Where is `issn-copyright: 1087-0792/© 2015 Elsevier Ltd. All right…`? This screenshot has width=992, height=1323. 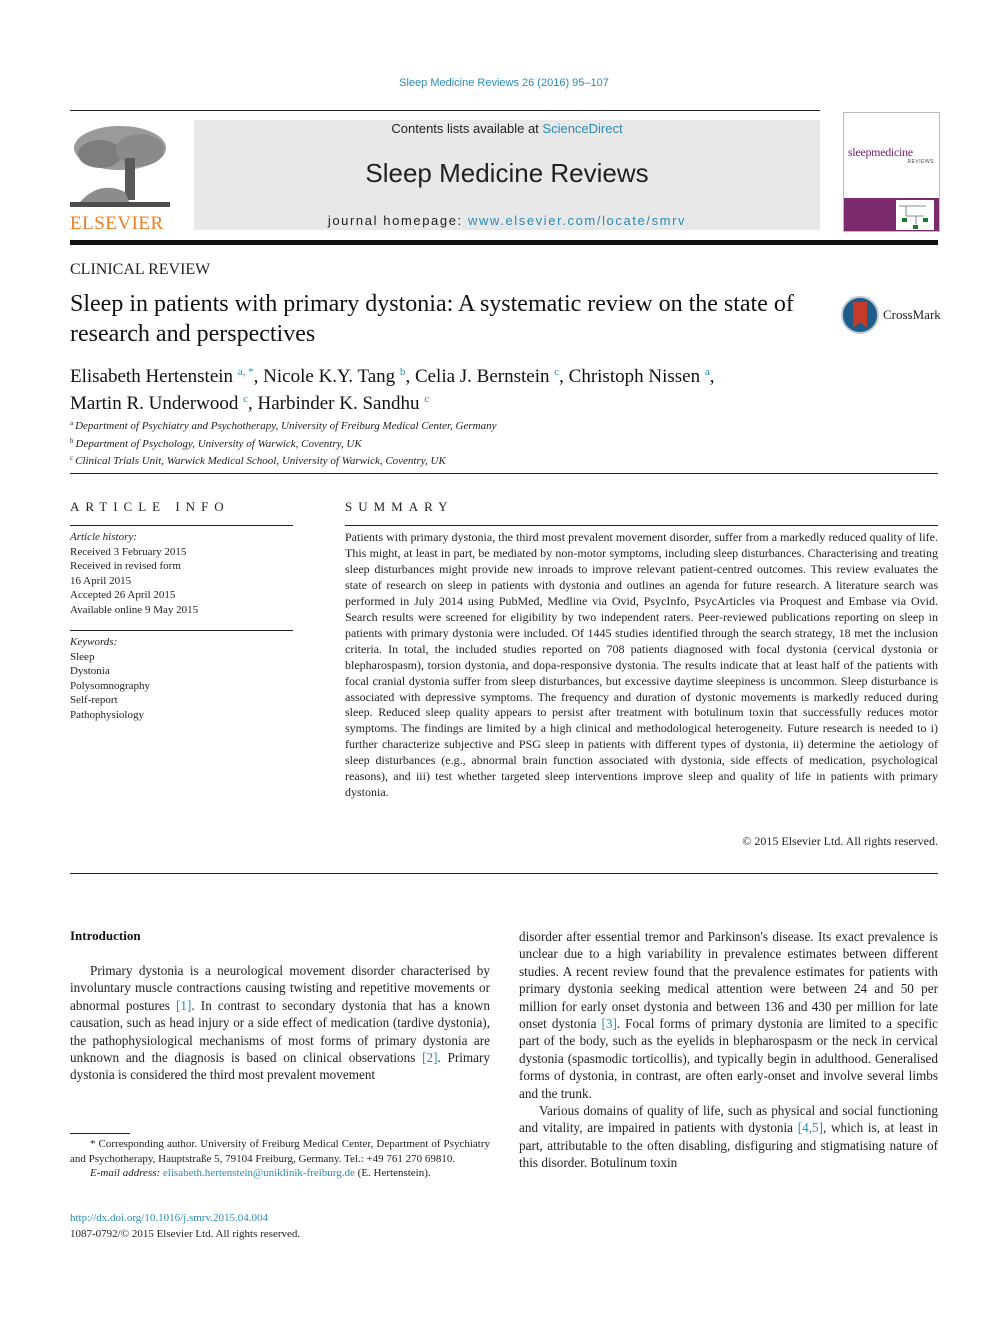
issn-copyright: 1087-0792/© 2015 Elsevier Ltd. All right… is located at coordinates (185, 1233).